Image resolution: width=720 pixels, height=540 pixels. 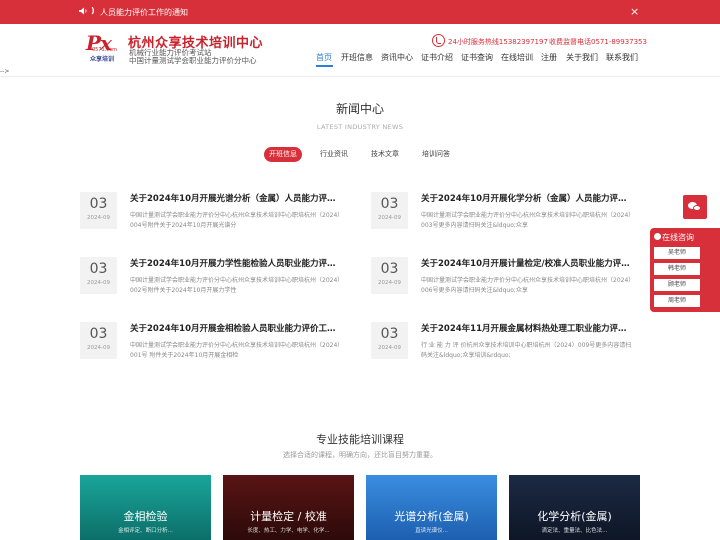 What do you see at coordinates (677, 285) in the screenshot?
I see `advisor-button: 顾老师` at bounding box center [677, 285].